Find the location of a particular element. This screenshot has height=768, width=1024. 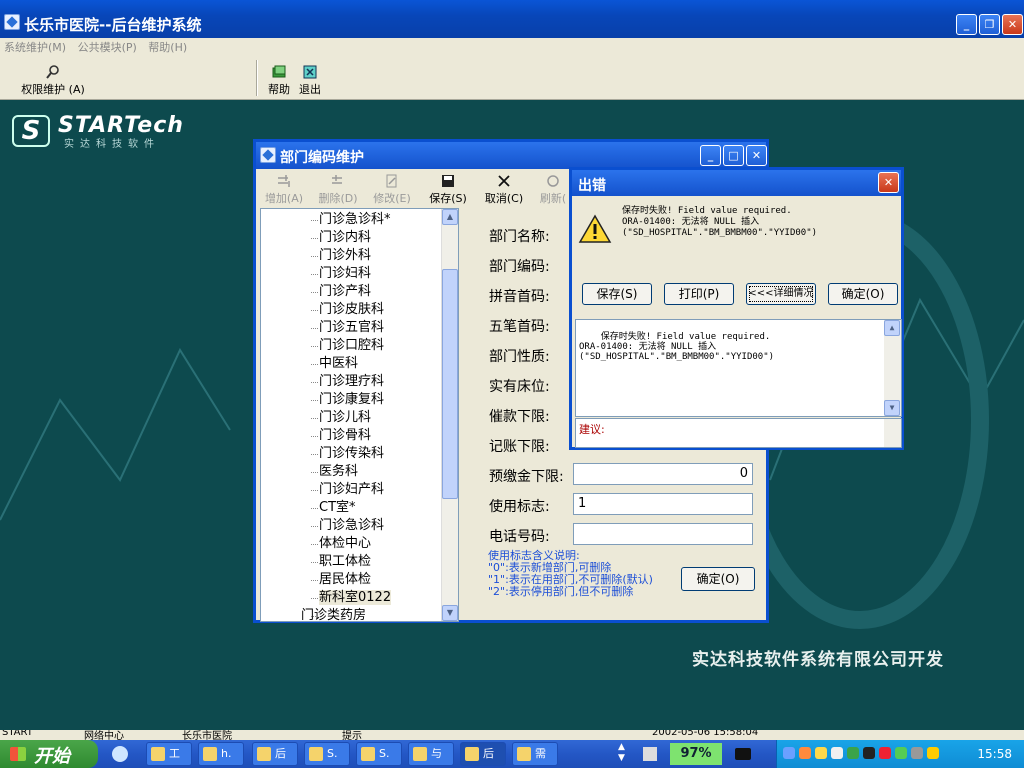

tree-scrollbar: ▲ ▼ is located at coordinates (449, 415).